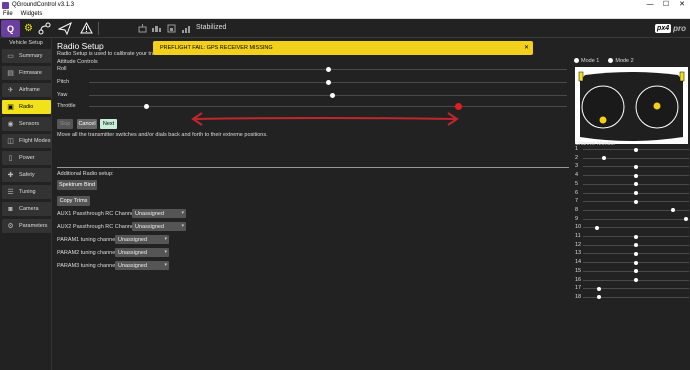 This screenshot has height=370, width=690. What do you see at coordinates (142, 28) in the screenshot?
I see `rc-rssi-icon` at bounding box center [142, 28].